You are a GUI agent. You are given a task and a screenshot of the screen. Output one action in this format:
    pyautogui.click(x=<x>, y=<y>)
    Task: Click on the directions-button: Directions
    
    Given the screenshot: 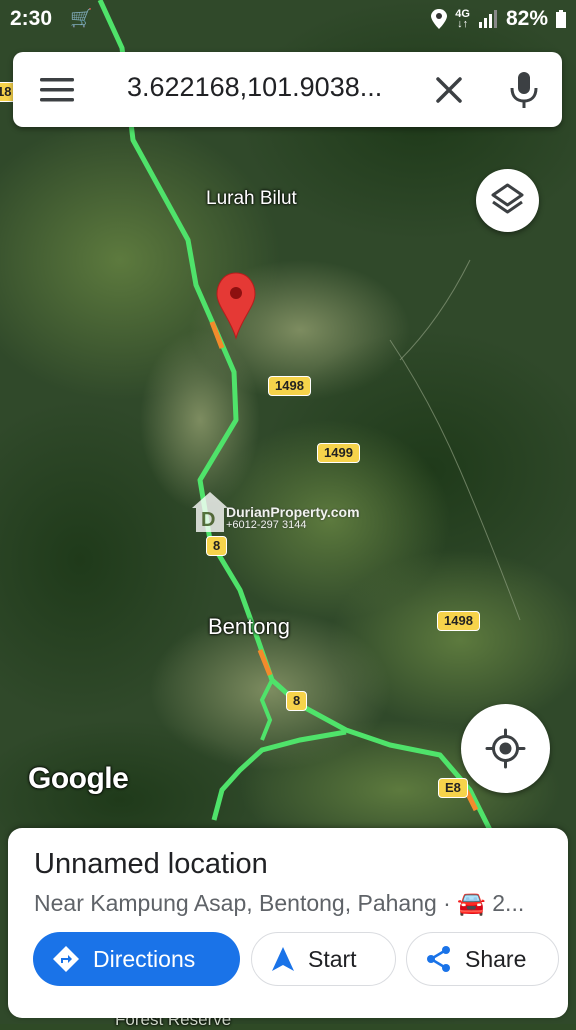 What is the action you would take?
    pyautogui.click(x=136, y=959)
    